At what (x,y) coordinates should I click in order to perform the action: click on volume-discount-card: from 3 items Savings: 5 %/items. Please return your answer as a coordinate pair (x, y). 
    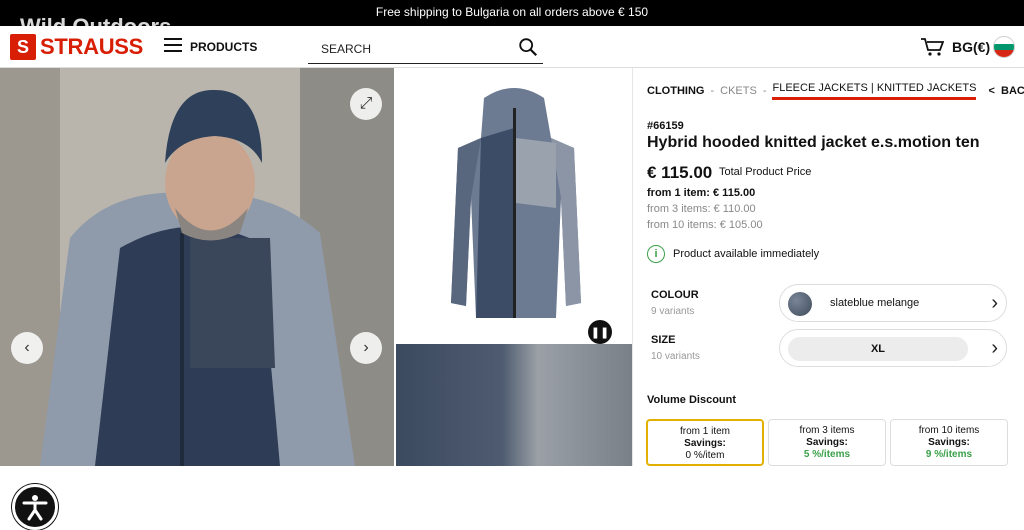
    Looking at the image, I should click on (827, 442).